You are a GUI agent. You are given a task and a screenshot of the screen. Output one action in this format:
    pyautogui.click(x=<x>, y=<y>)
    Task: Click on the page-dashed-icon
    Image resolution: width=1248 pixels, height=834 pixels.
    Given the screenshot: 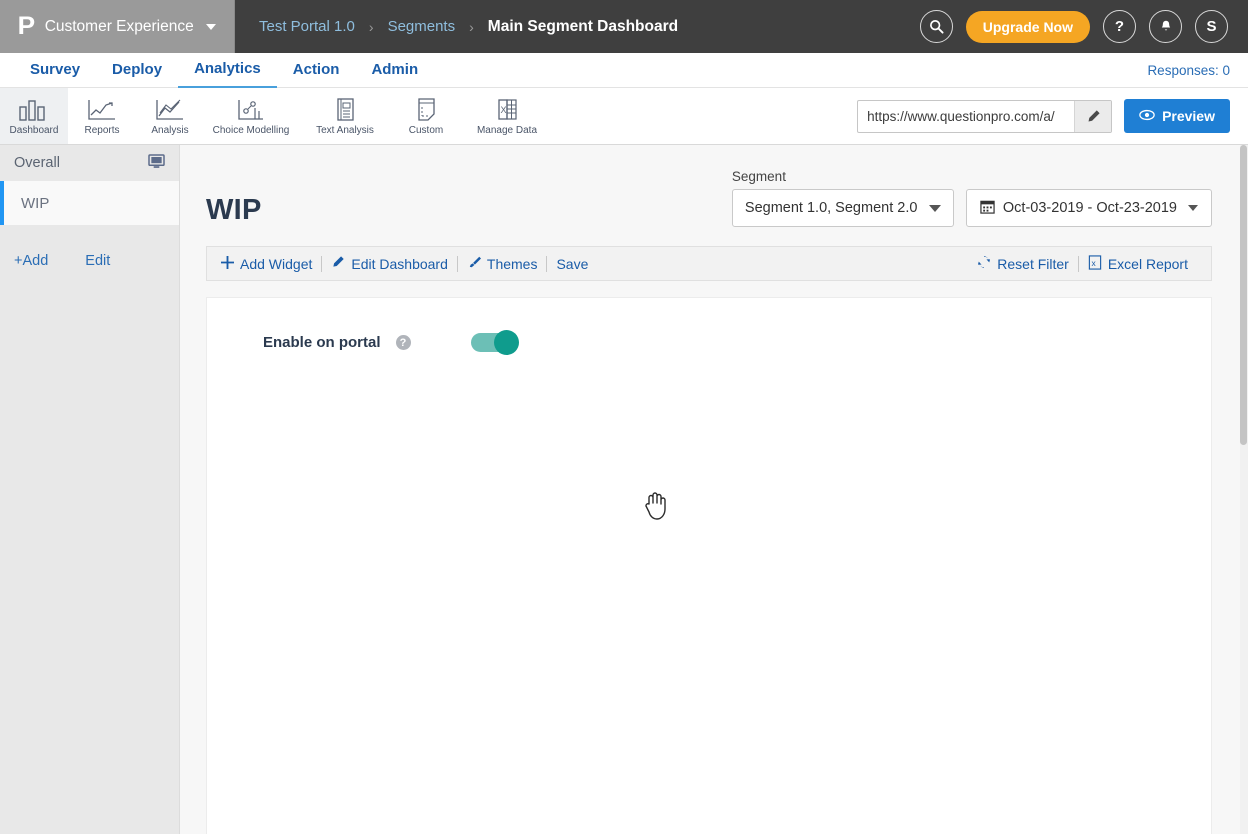 What is the action you would take?
    pyautogui.click(x=426, y=110)
    